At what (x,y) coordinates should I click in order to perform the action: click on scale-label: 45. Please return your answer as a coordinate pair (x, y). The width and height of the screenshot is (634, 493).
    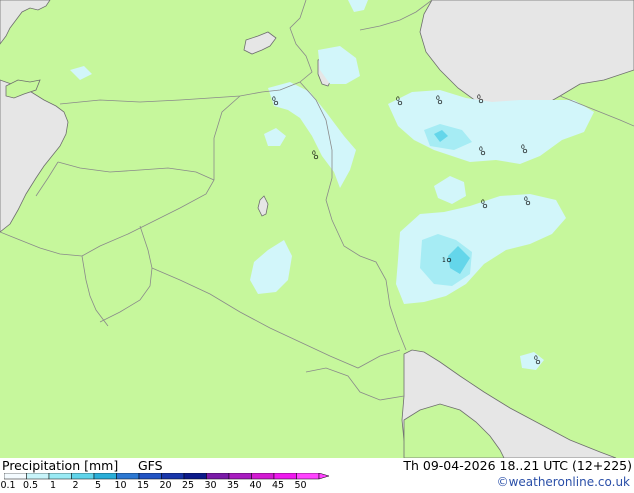
    Looking at the image, I should click on (278, 485).